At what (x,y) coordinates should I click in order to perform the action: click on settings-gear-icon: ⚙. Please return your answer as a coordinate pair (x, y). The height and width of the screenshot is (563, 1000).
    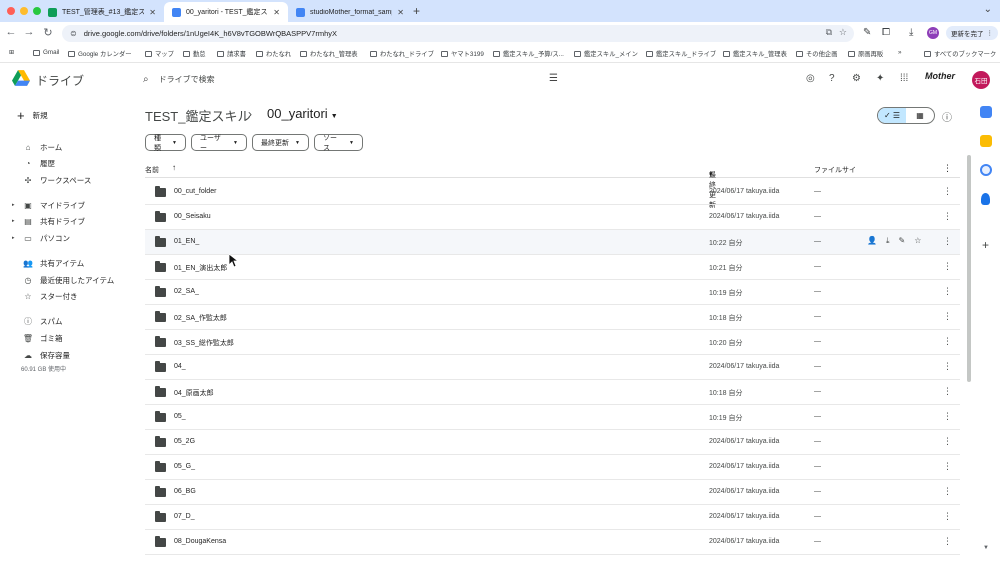
    Looking at the image, I should click on (856, 78).